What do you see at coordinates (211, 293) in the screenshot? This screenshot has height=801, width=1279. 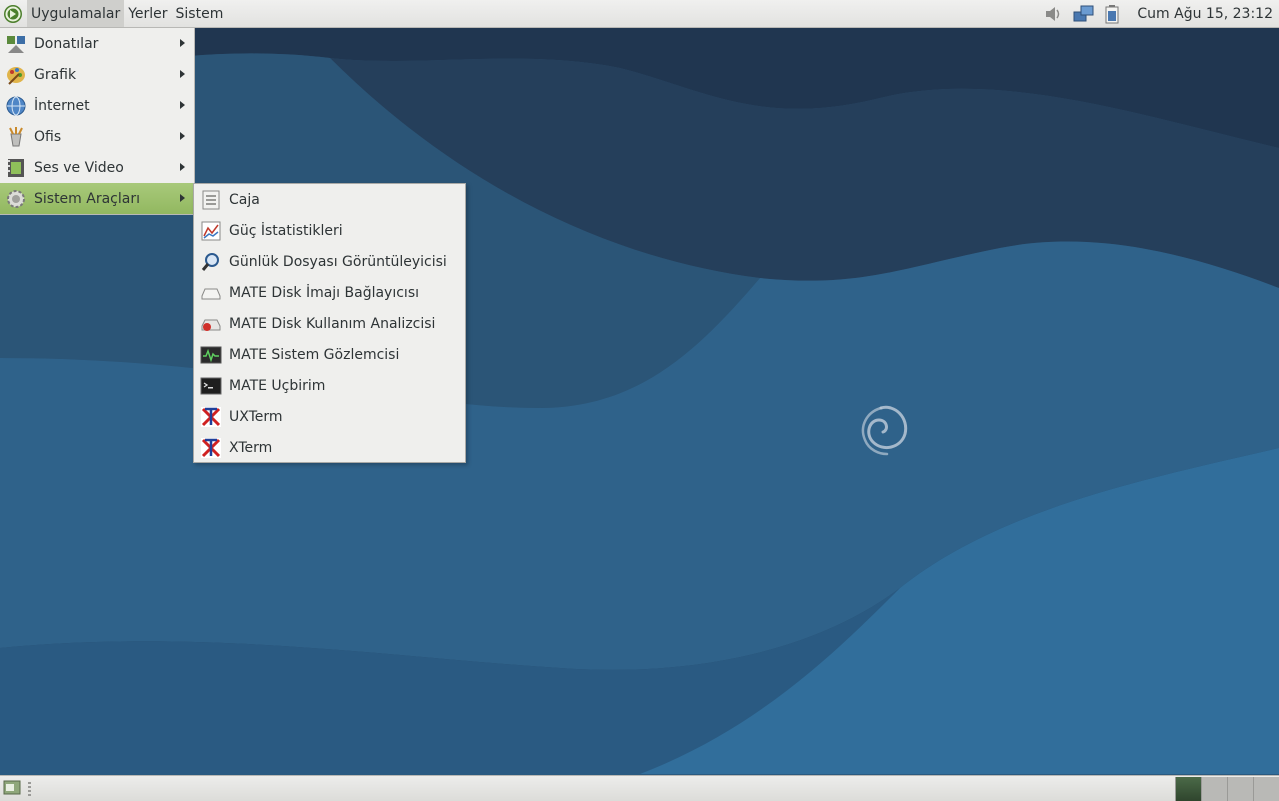 I see `disk-image-mounter-icon` at bounding box center [211, 293].